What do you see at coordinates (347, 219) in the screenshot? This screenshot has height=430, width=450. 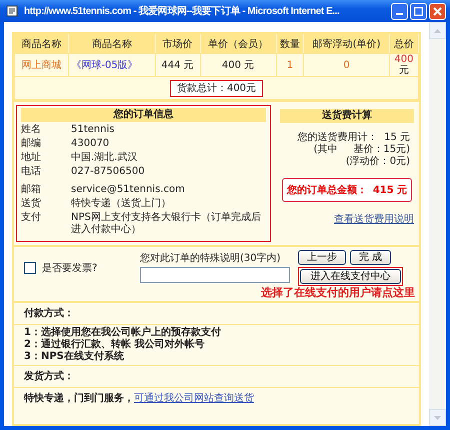 I see `shipping-fee-link: 查看送货费用说明` at bounding box center [347, 219].